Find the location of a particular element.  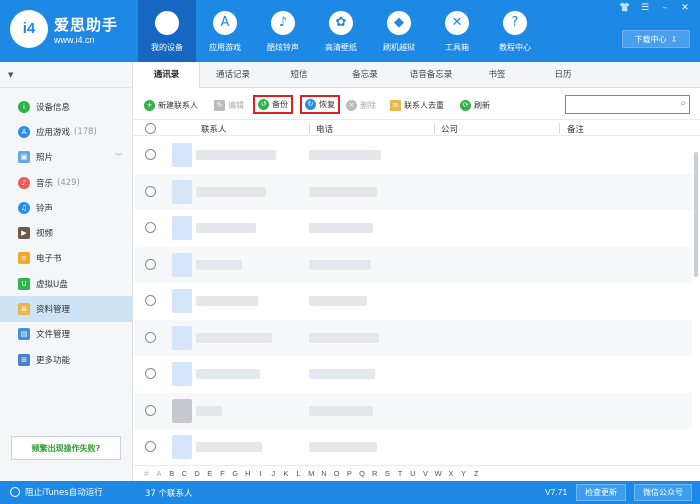

nav-my-device: 我的设备 is located at coordinates (167, 31).